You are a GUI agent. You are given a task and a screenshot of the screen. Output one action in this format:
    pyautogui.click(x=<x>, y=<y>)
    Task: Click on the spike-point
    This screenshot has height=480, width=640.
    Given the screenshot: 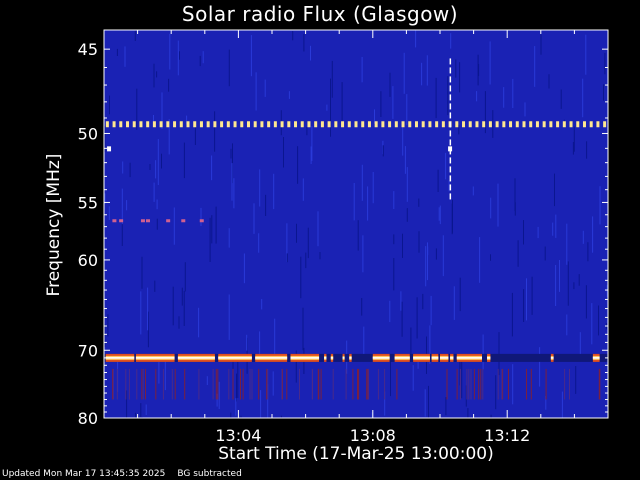 What is the action you would take?
    pyautogui.click(x=450, y=149)
    